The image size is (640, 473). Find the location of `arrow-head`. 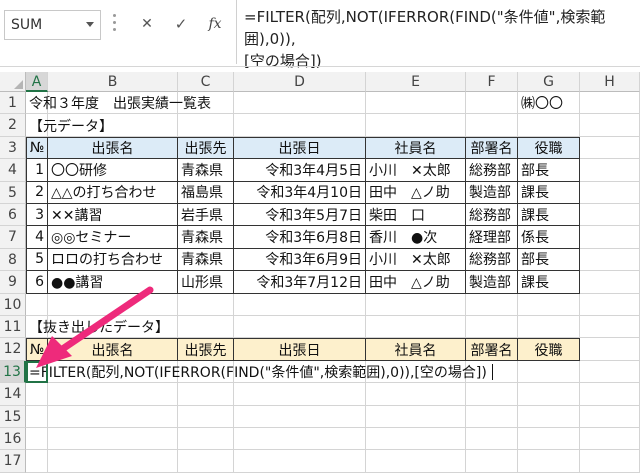

arrow-head is located at coordinates (54, 352).